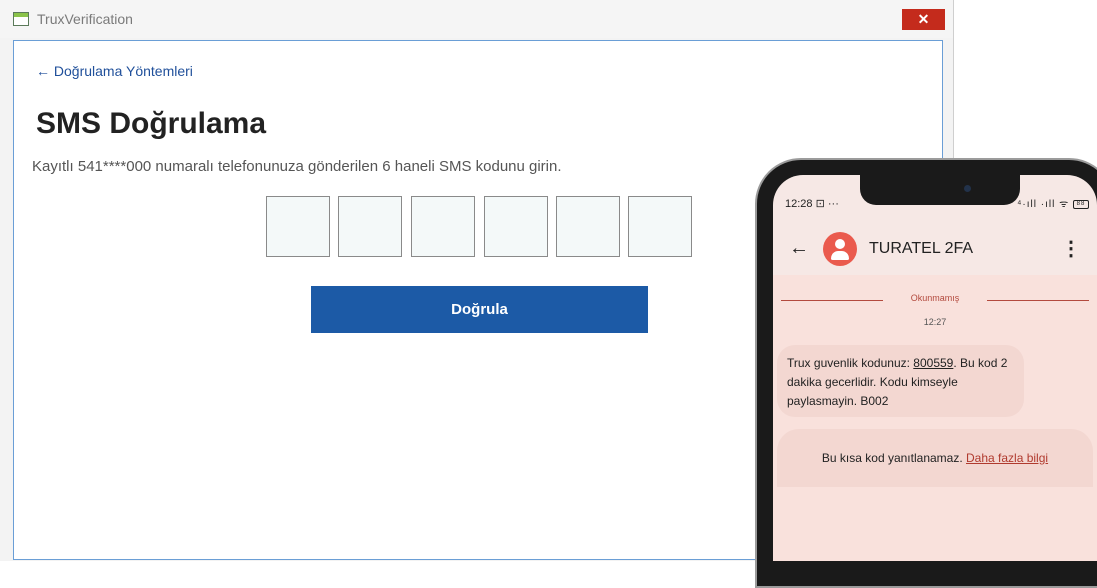  I want to click on arrow-left-icon: ←, so click(799, 248).